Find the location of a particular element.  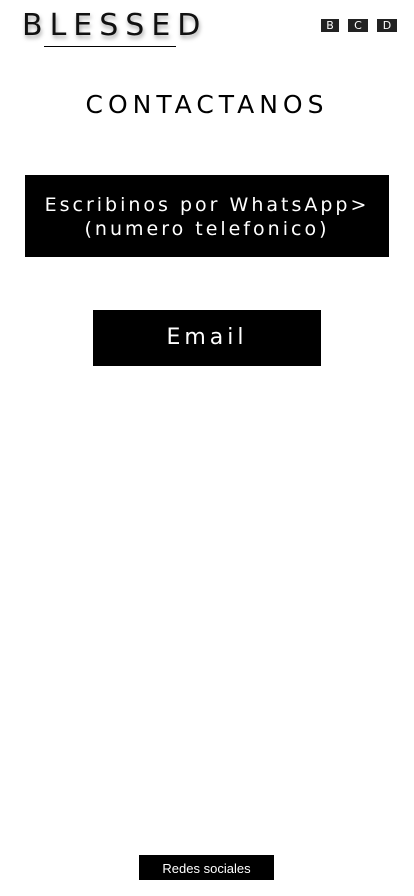

nav-item-b: B is located at coordinates (330, 25).